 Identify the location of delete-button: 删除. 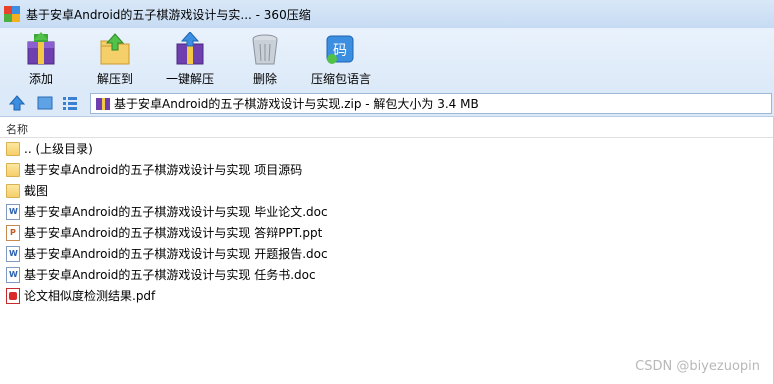
(265, 59).